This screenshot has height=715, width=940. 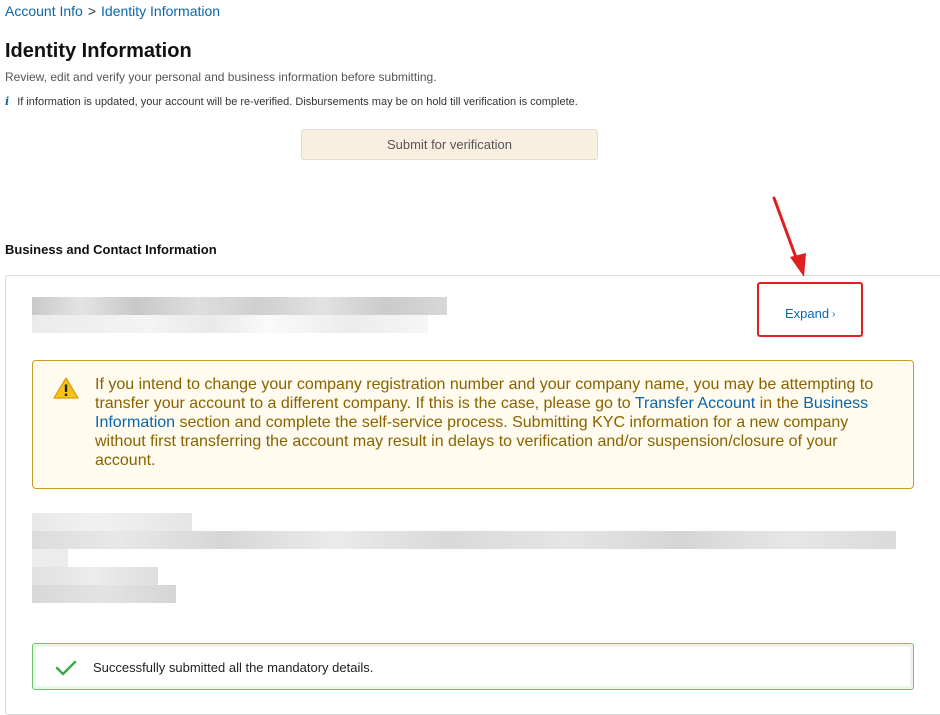 I want to click on checkmark-icon, so click(x=66, y=668).